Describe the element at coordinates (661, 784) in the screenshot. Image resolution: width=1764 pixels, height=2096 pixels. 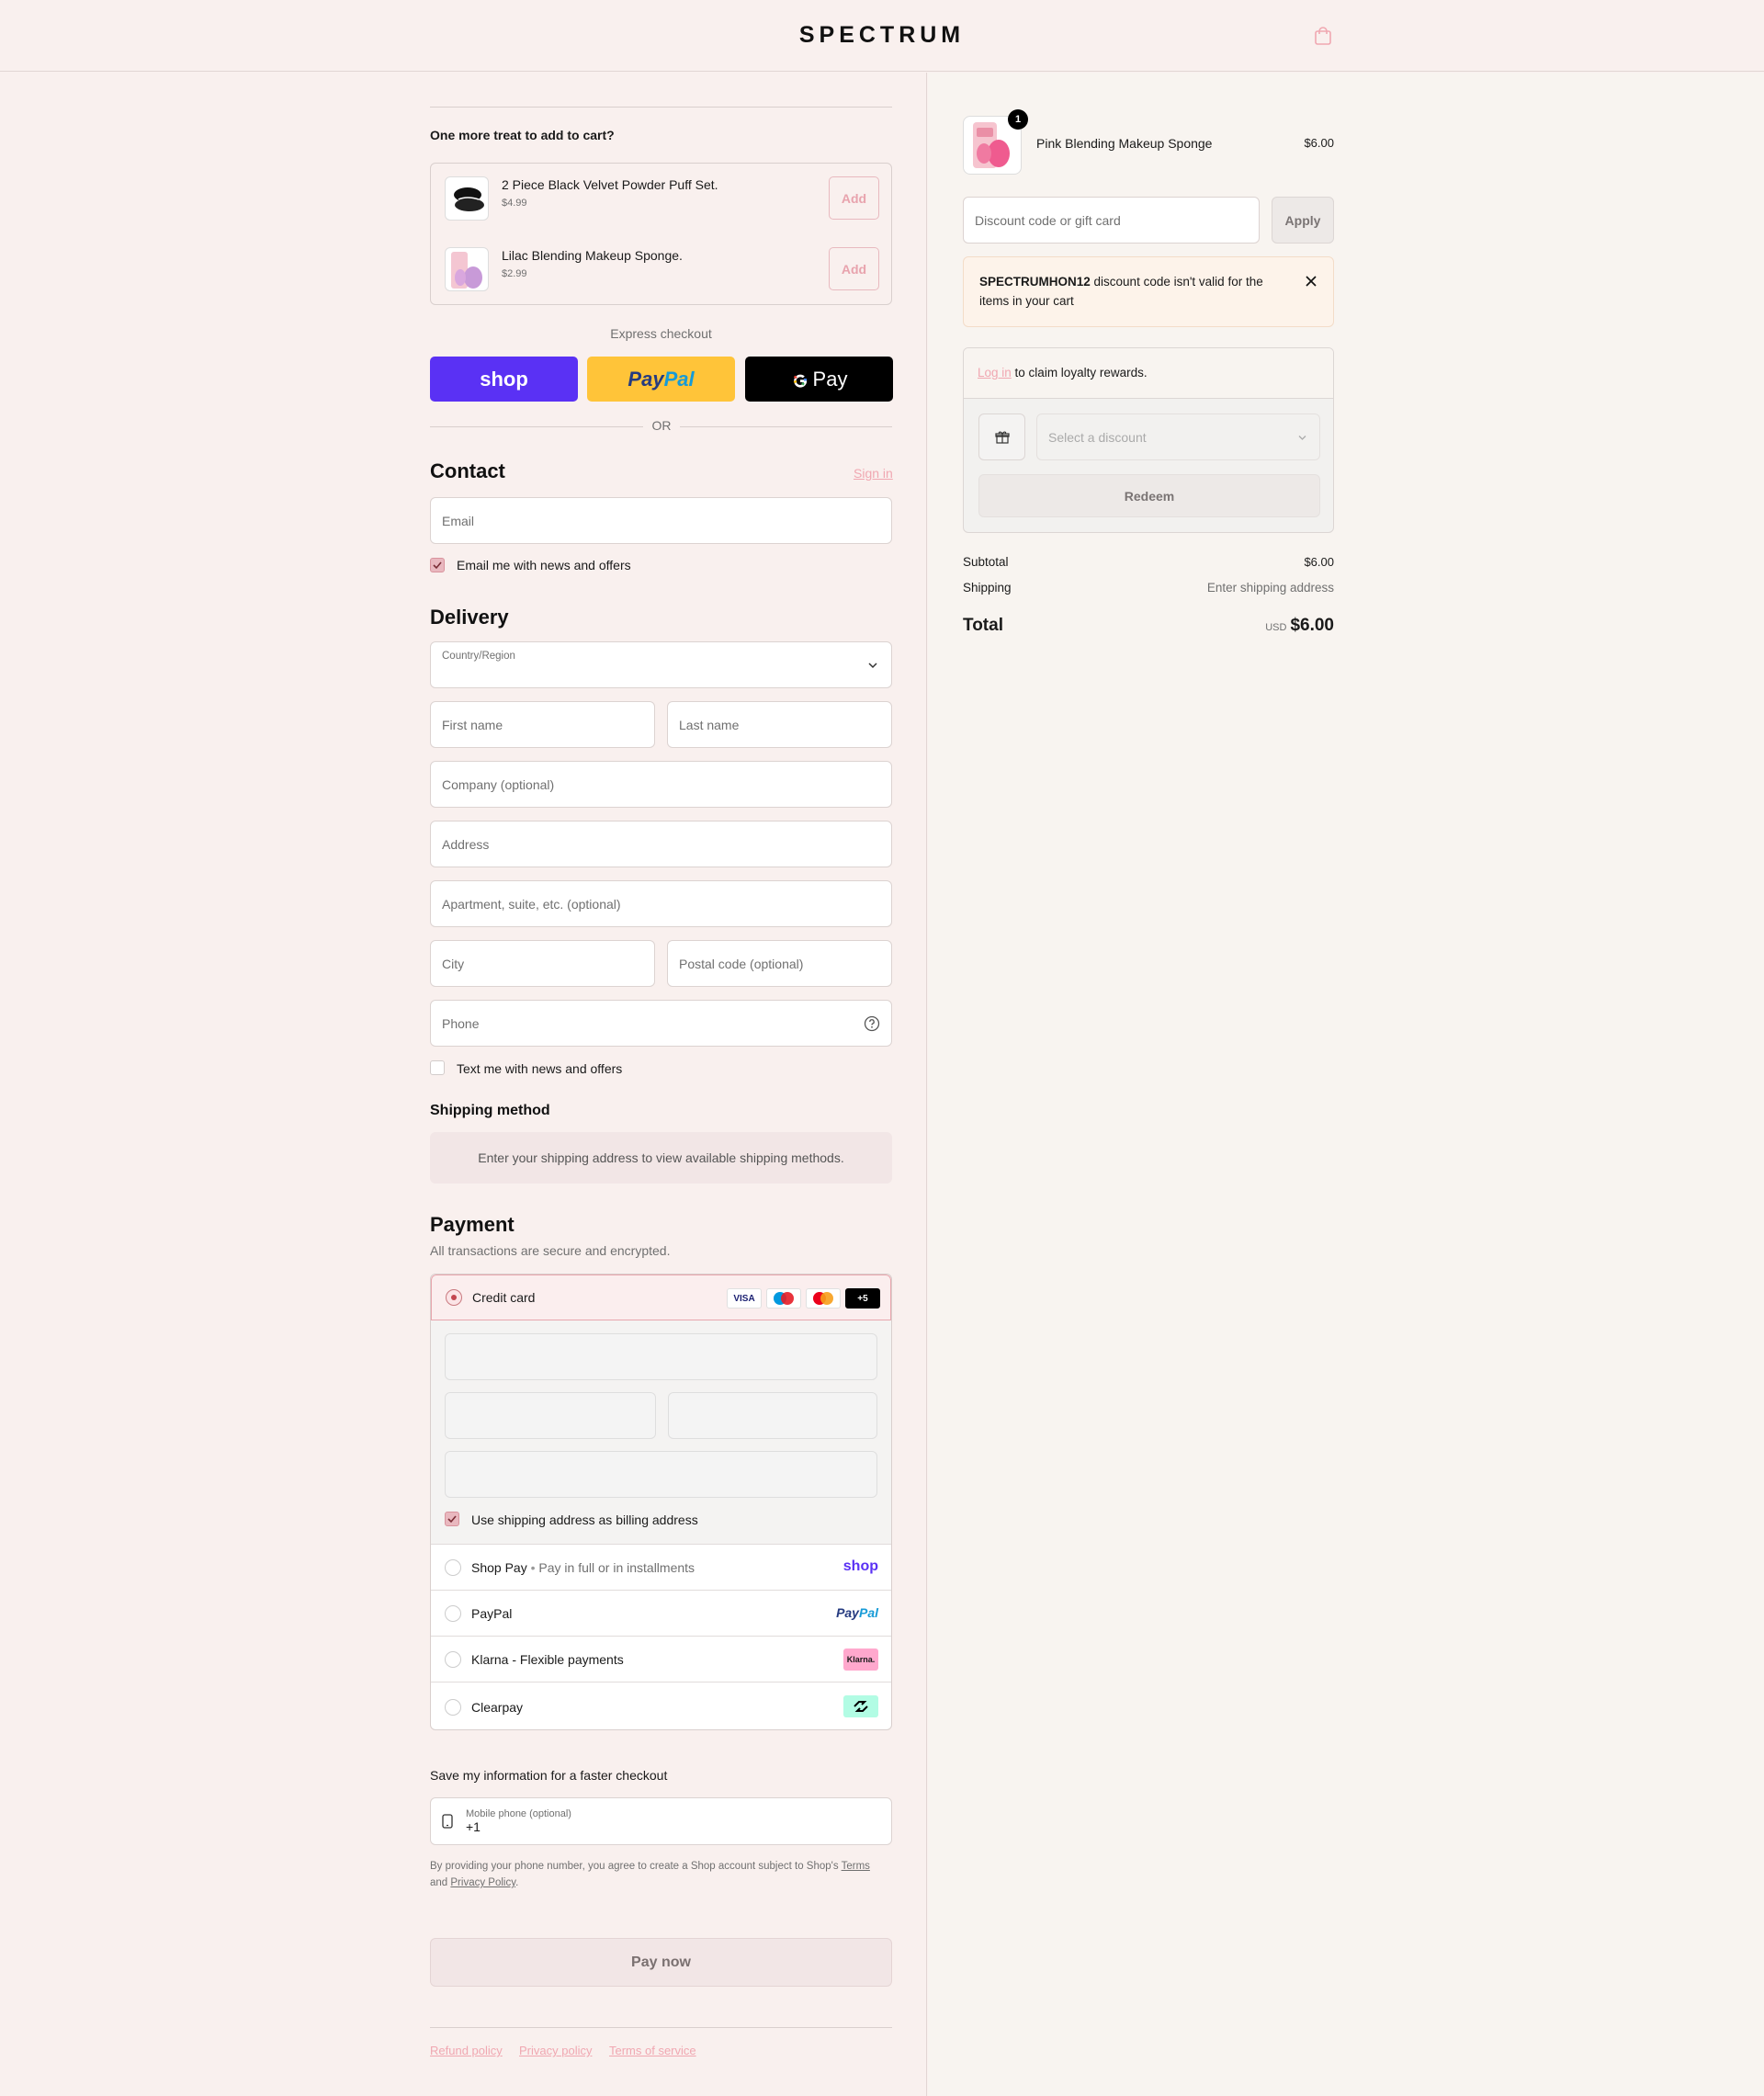
I see `company-field: Company (optional)` at that location.